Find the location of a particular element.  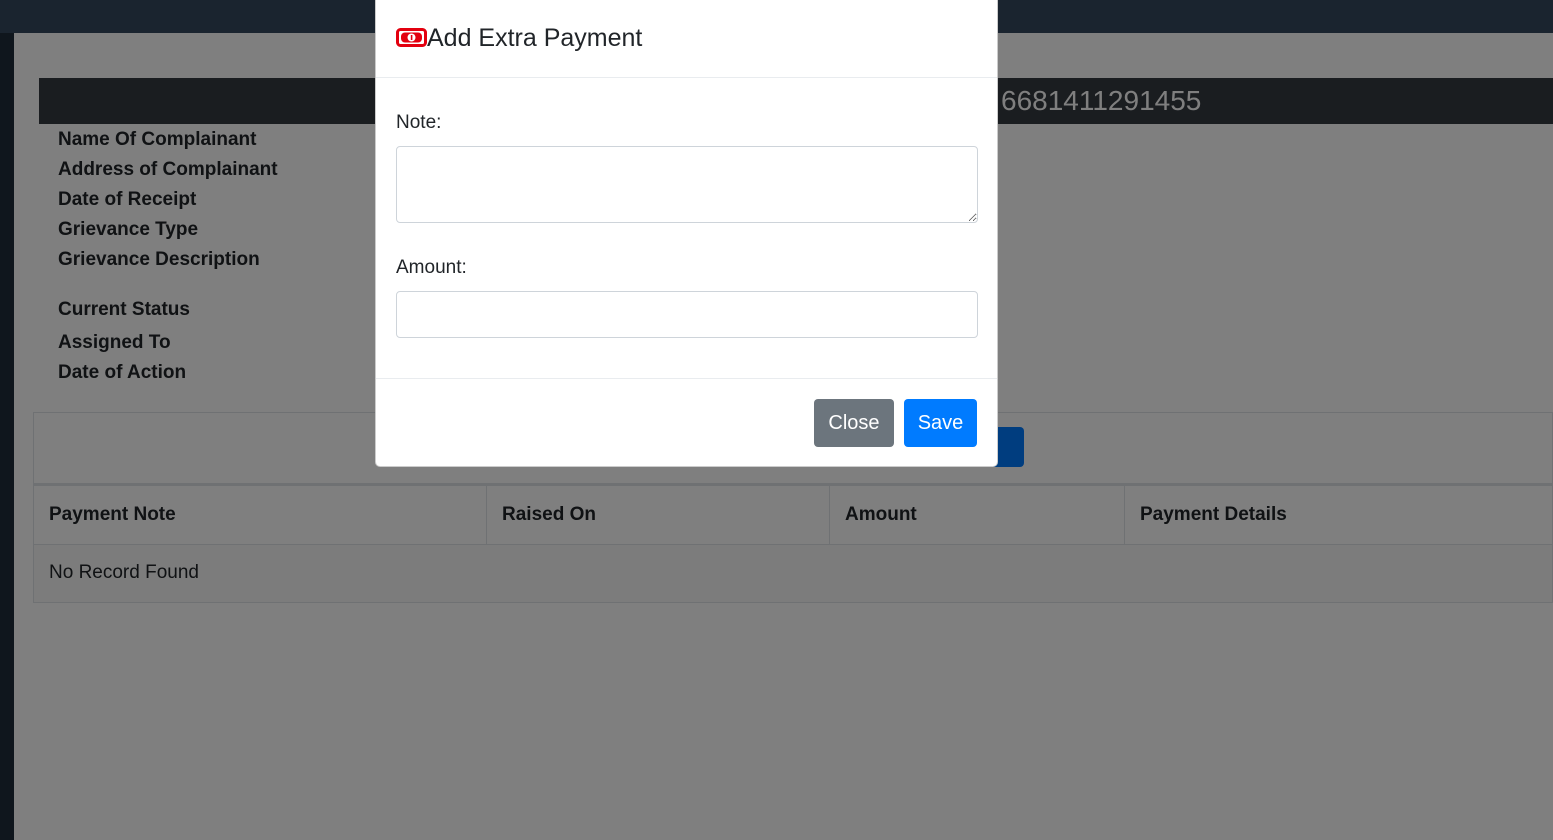

close-button: Close is located at coordinates (854, 423).